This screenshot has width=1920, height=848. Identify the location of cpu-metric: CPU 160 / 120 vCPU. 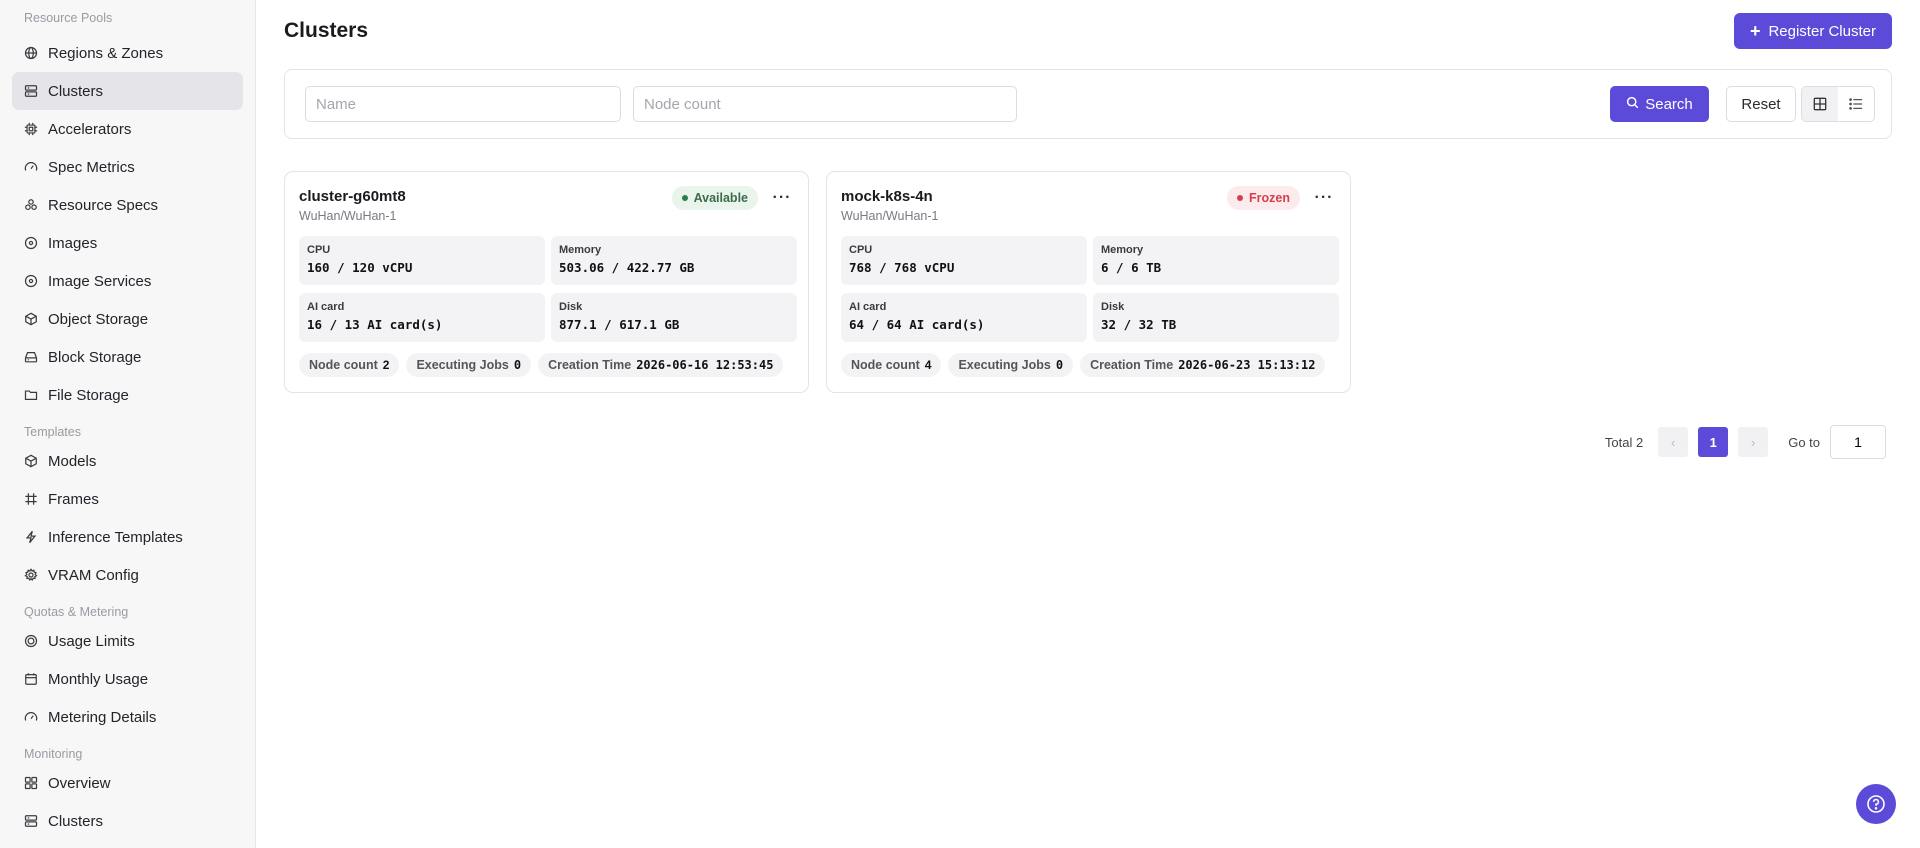
(422, 260).